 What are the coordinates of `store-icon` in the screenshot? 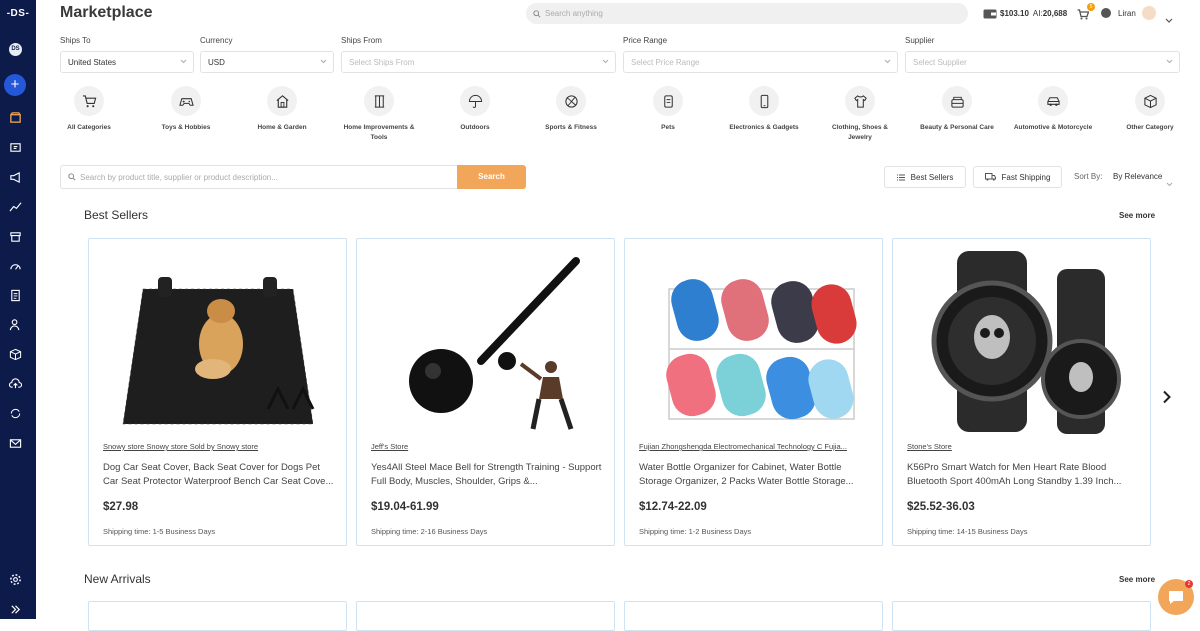 It's located at (15, 117).